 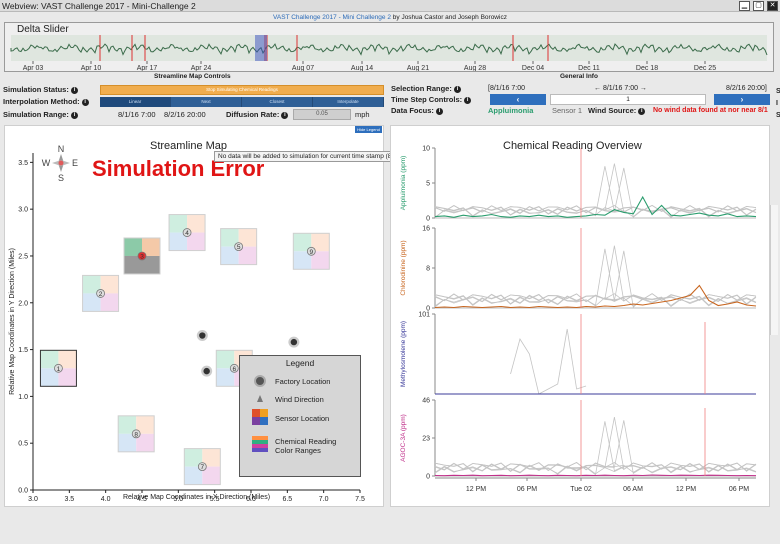 What do you see at coordinates (106, 499) in the screenshot?
I see `map-x-tick-label: 4.0` at bounding box center [106, 499].